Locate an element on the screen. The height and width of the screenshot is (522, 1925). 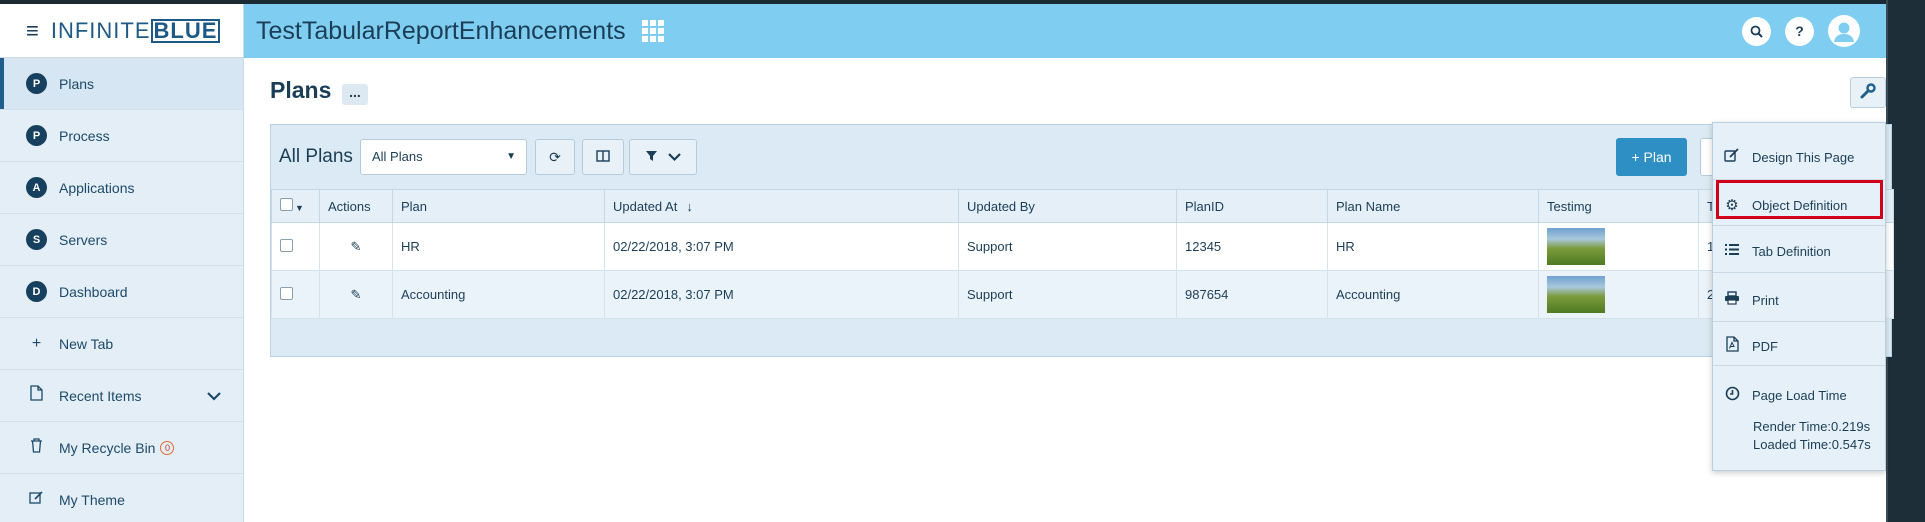
menu-item-label: Page Load Time is located at coordinates (1799, 395).